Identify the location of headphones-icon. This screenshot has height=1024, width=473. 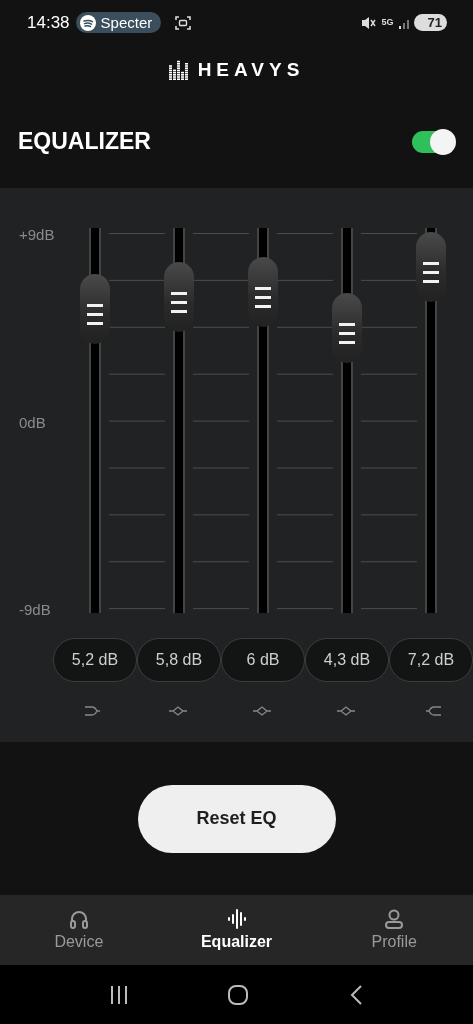
(78, 919).